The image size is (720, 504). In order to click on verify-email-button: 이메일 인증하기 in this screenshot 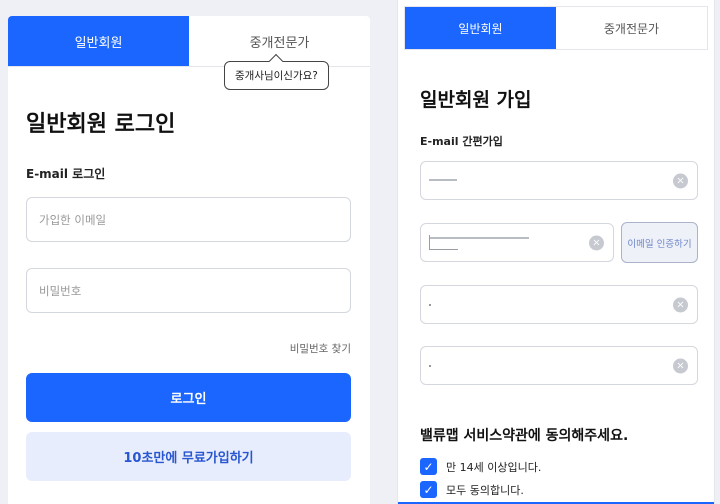, I will do `click(659, 242)`.